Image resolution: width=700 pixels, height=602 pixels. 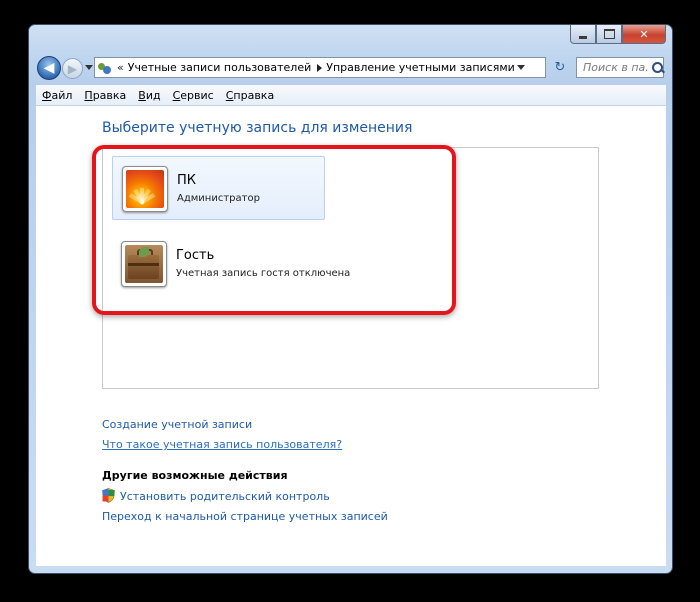 I want to click on search-input, so click(x=616, y=67).